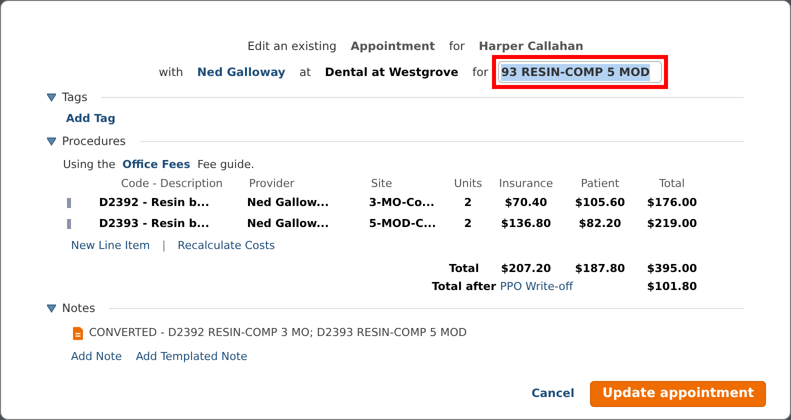 Image resolution: width=791 pixels, height=420 pixels. Describe the element at coordinates (464, 286) in the screenshot. I see `total-after-label: Total after` at that location.